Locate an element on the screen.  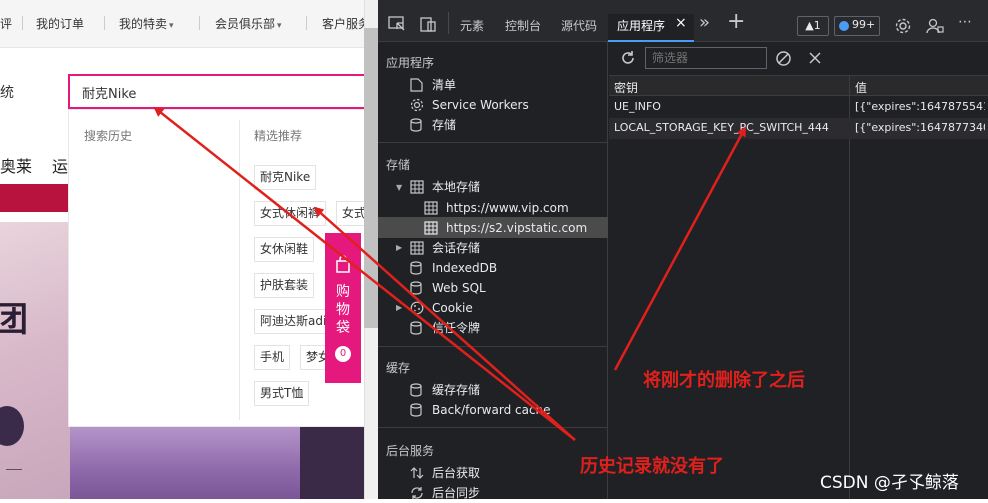
nav-item-member-club: 会员俱乐部 ▾ is located at coordinates (248, 23).